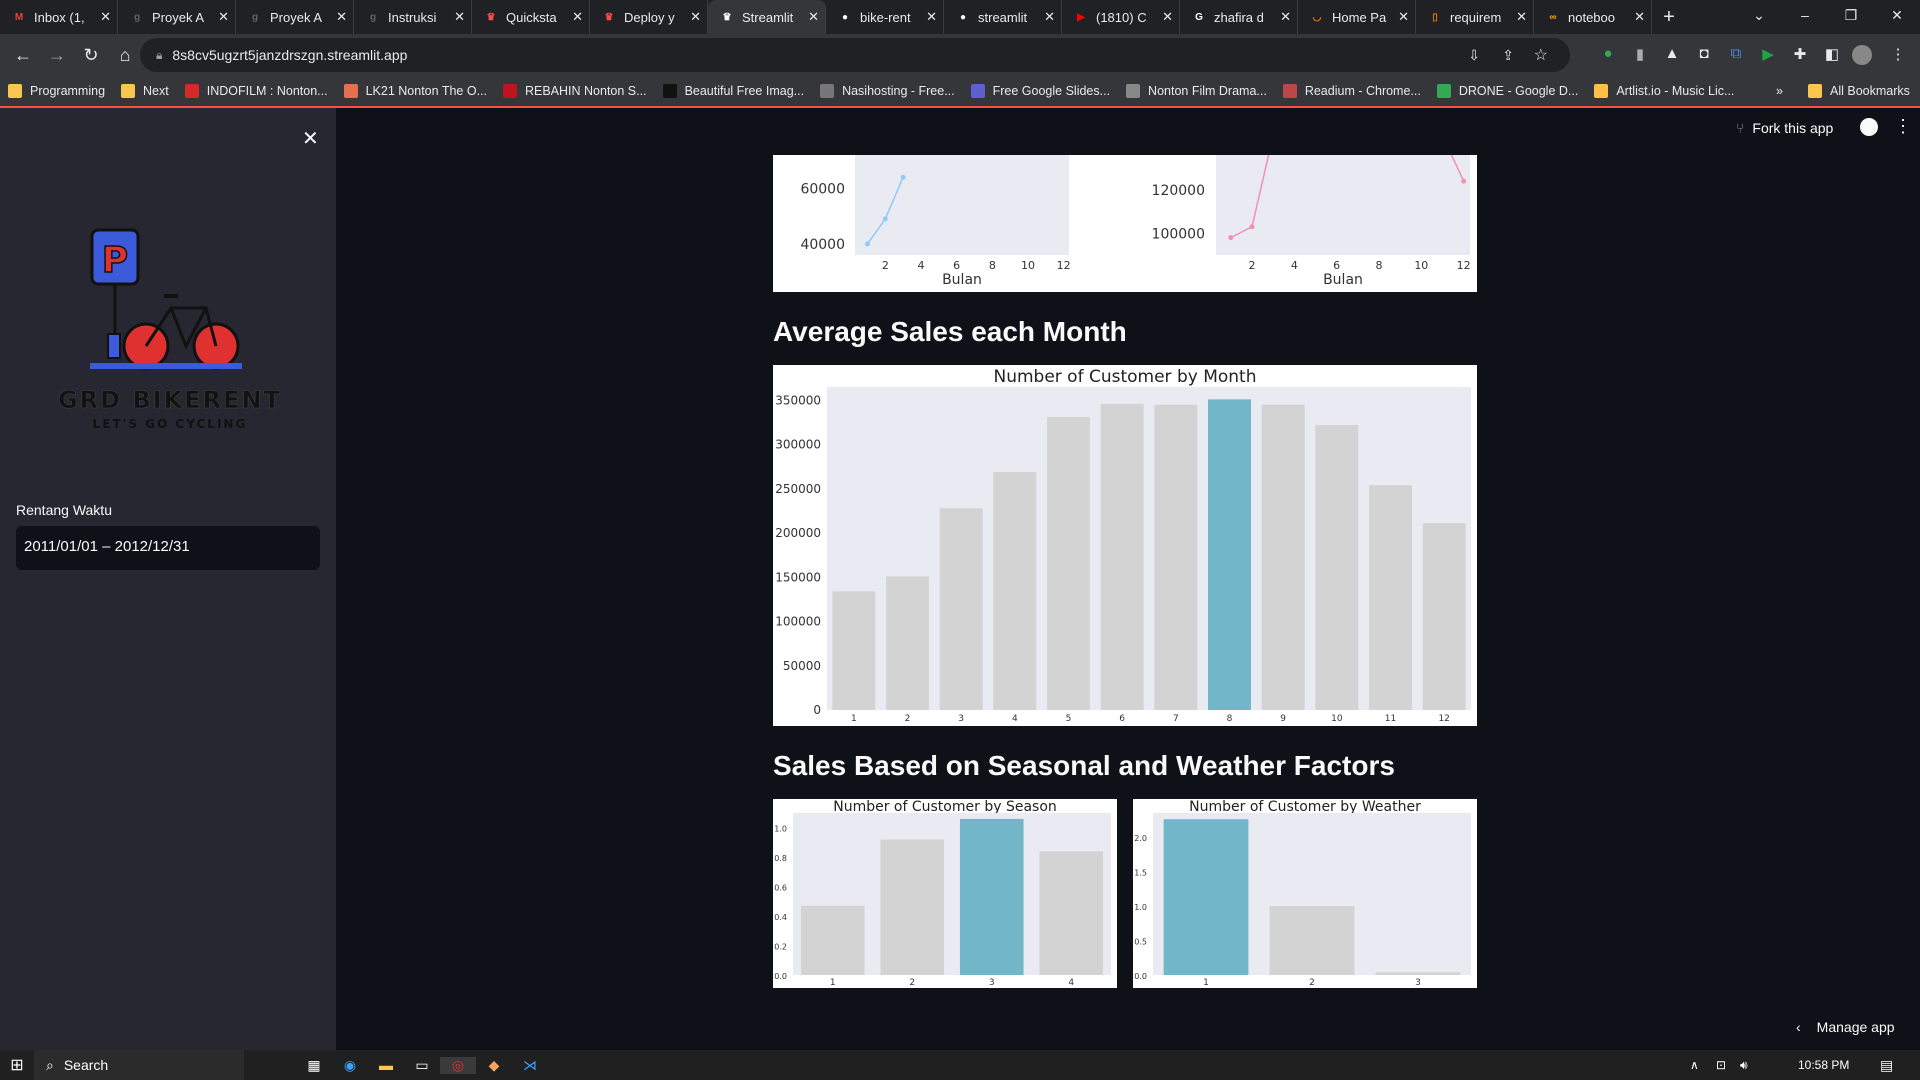  Describe the element at coordinates (1608, 55) in the screenshot. I see `extension-icon: ●` at that location.